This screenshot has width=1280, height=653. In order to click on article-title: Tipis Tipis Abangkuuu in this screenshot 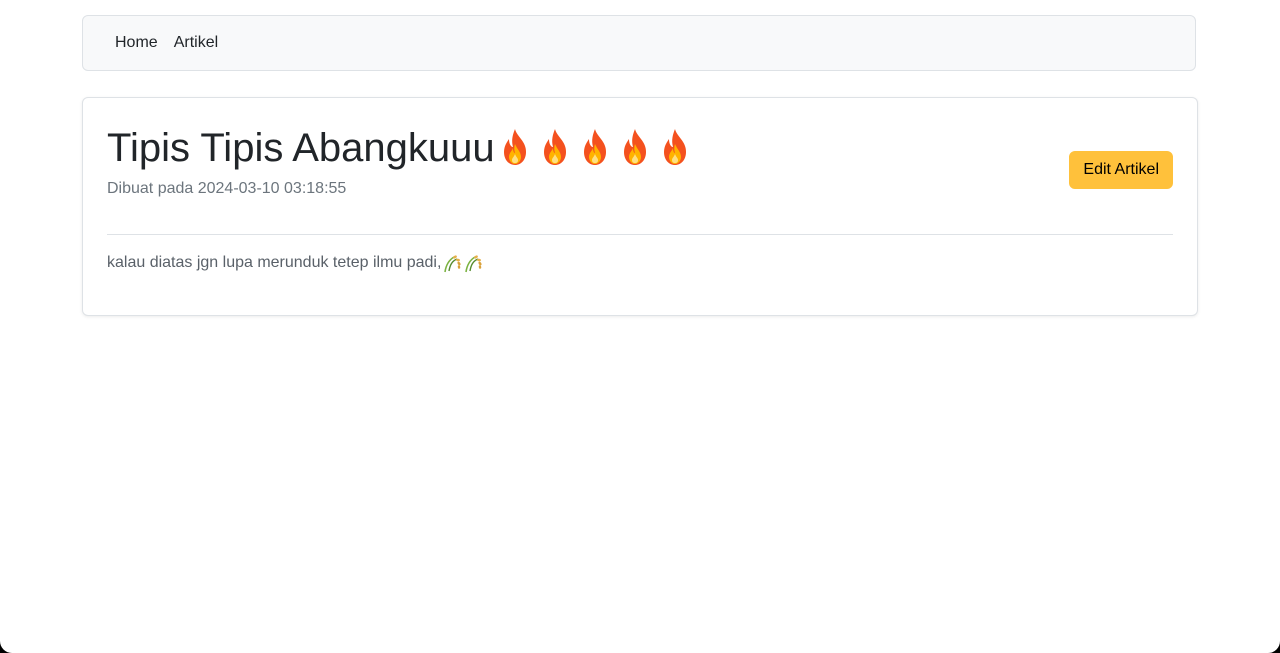, I will do `click(401, 148)`.